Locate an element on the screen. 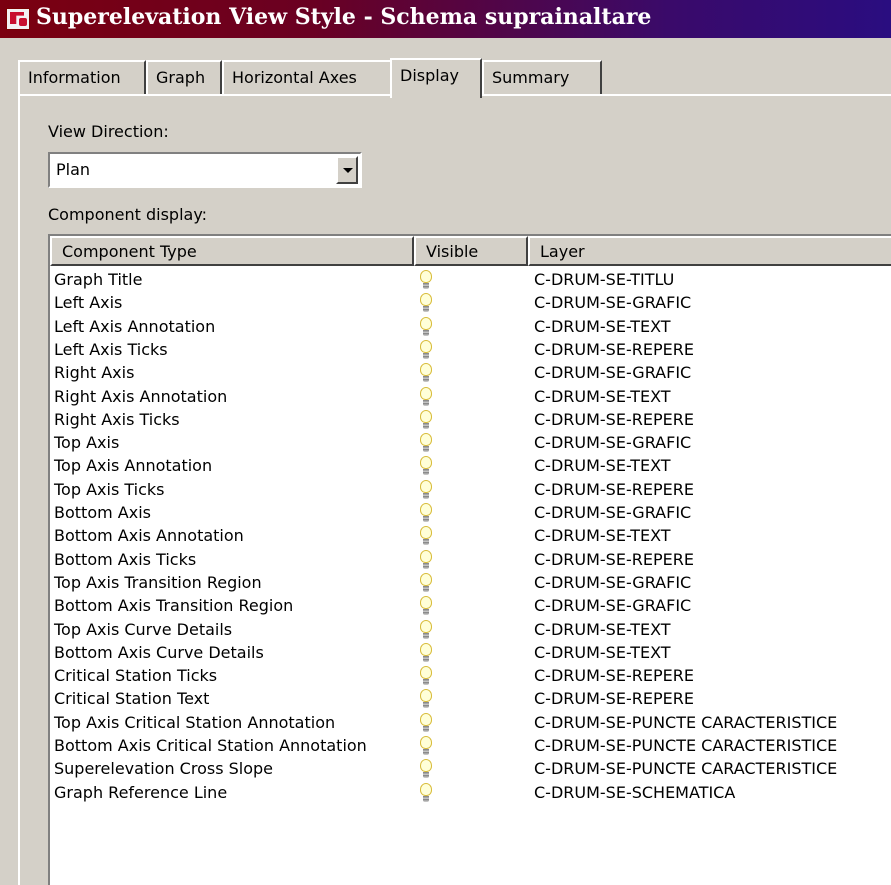 This screenshot has height=885, width=891. table-row: Right Axis Annotation C-DRUM-SE-TEXT is located at coordinates (470, 396).